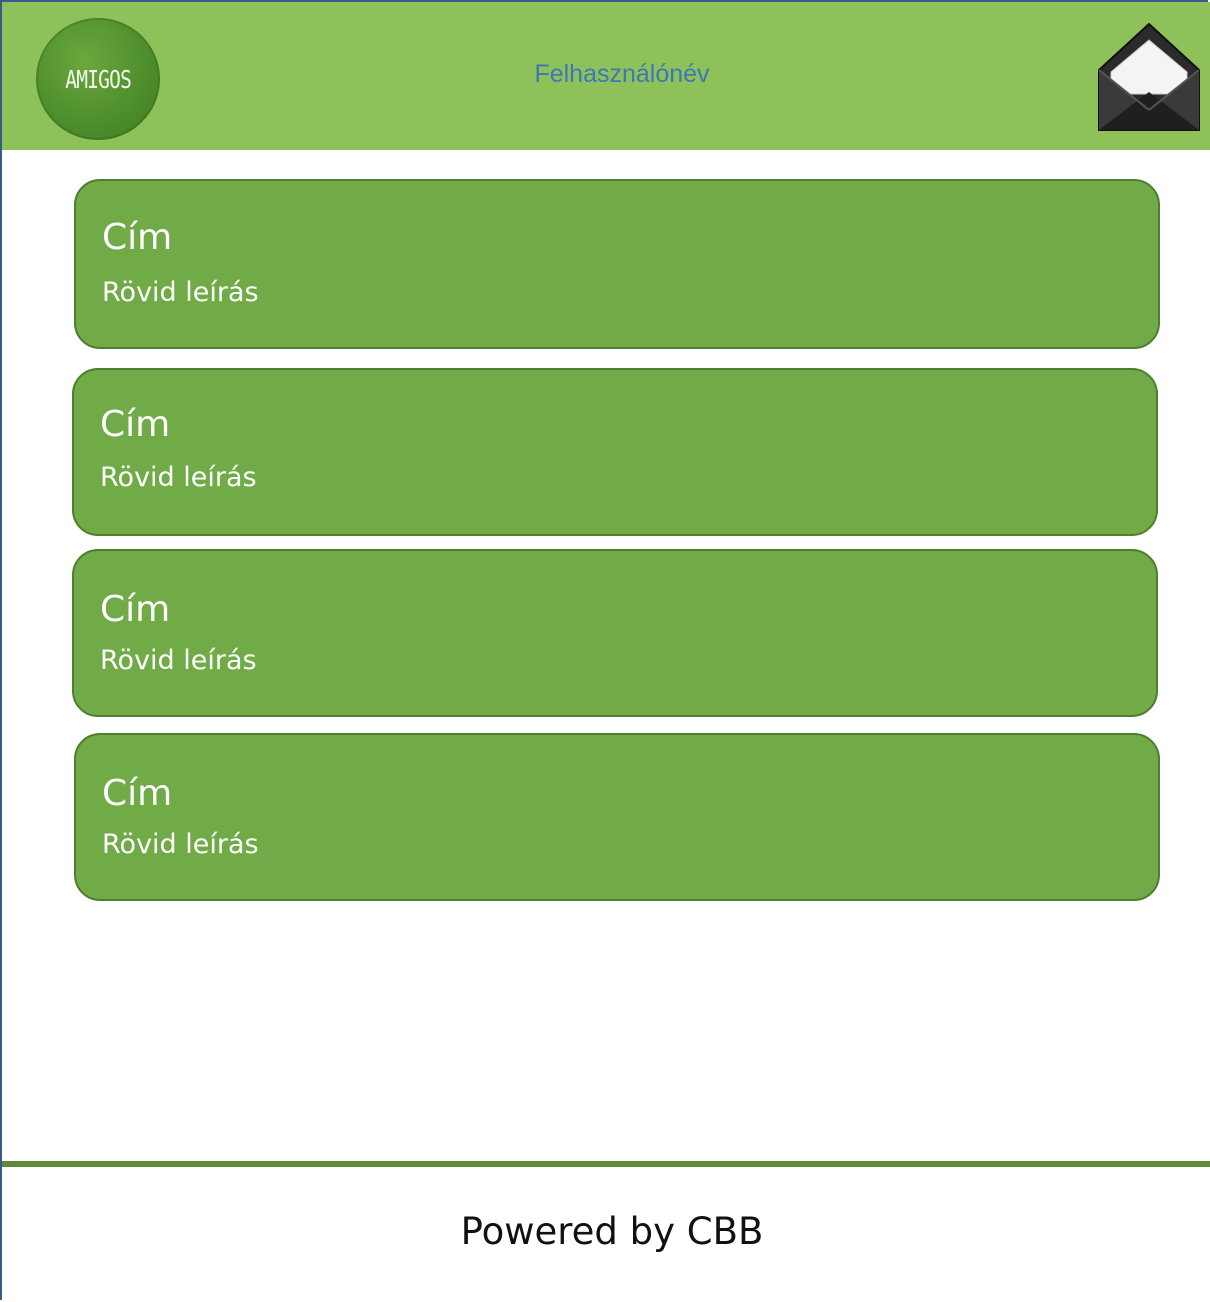 This screenshot has height=1302, width=1210. What do you see at coordinates (1149, 77) in the screenshot?
I see `envelope-icon` at bounding box center [1149, 77].